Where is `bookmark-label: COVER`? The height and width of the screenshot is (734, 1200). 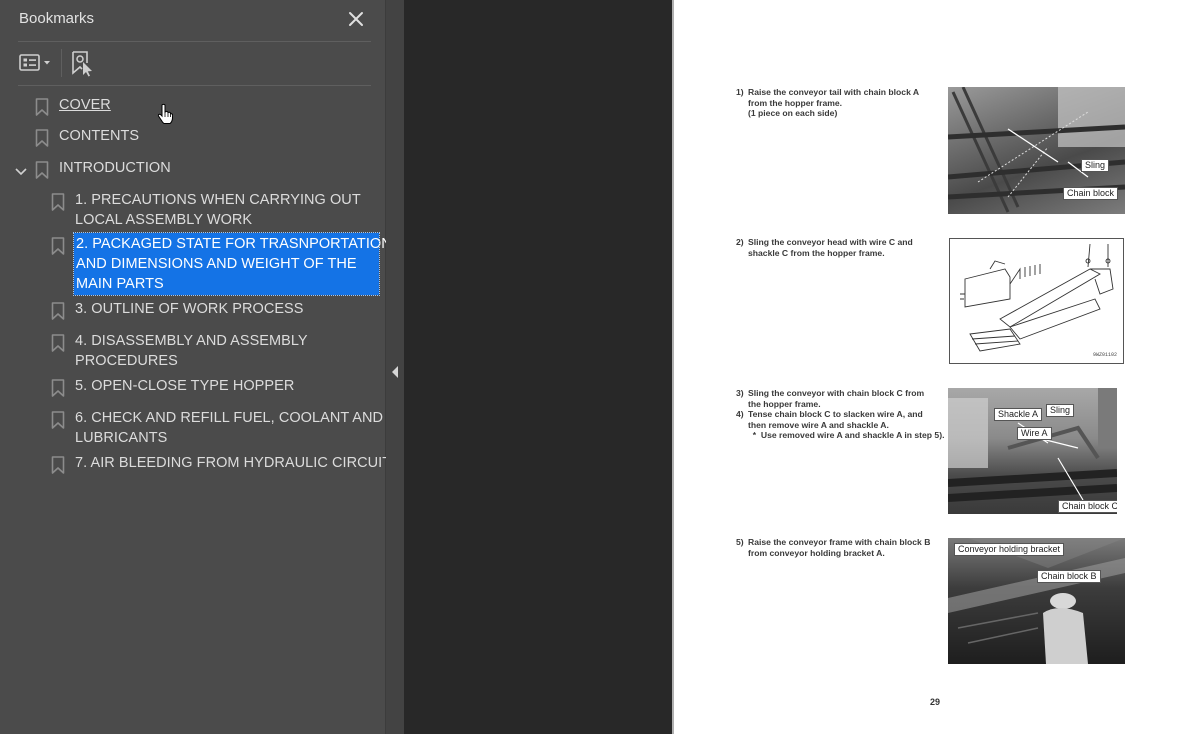
bookmark-label: COVER is located at coordinates (85, 105).